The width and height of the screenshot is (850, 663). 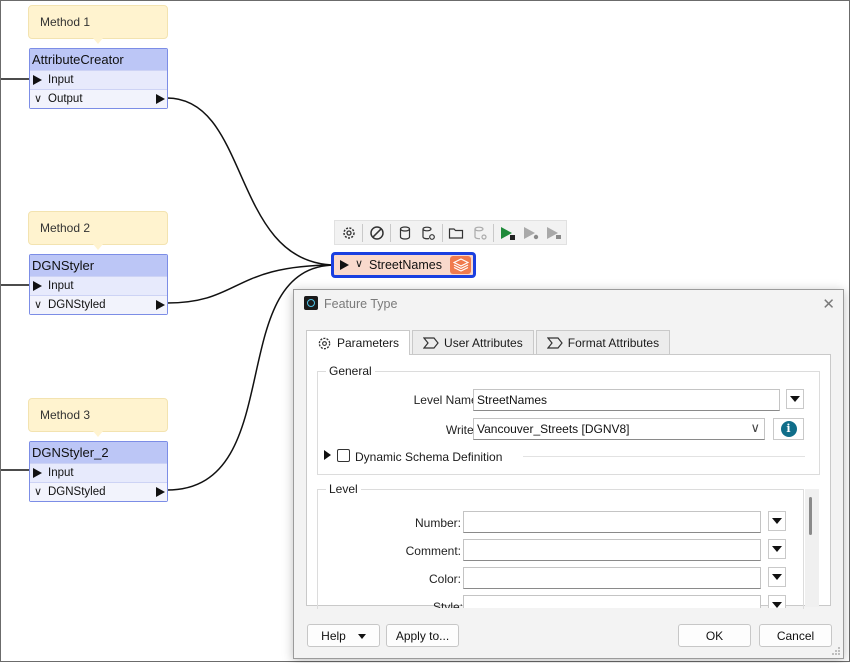 I want to click on ok-label: OK, so click(x=714, y=636).